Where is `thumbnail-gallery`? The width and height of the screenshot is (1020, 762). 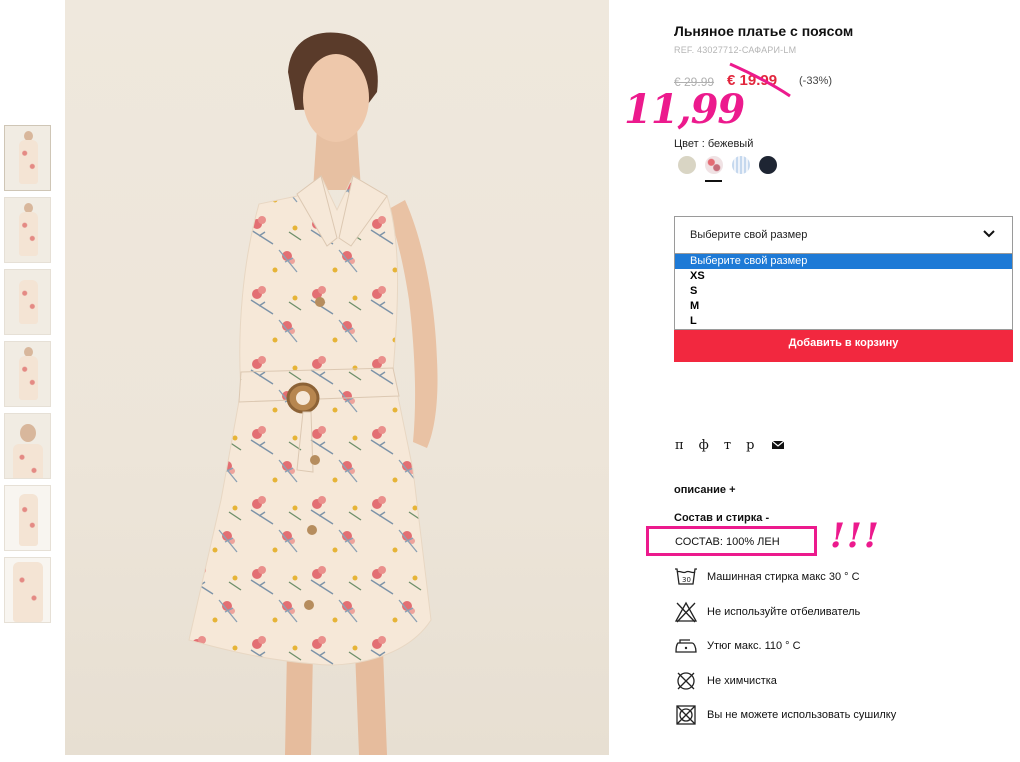 thumbnail-gallery is located at coordinates (27, 377).